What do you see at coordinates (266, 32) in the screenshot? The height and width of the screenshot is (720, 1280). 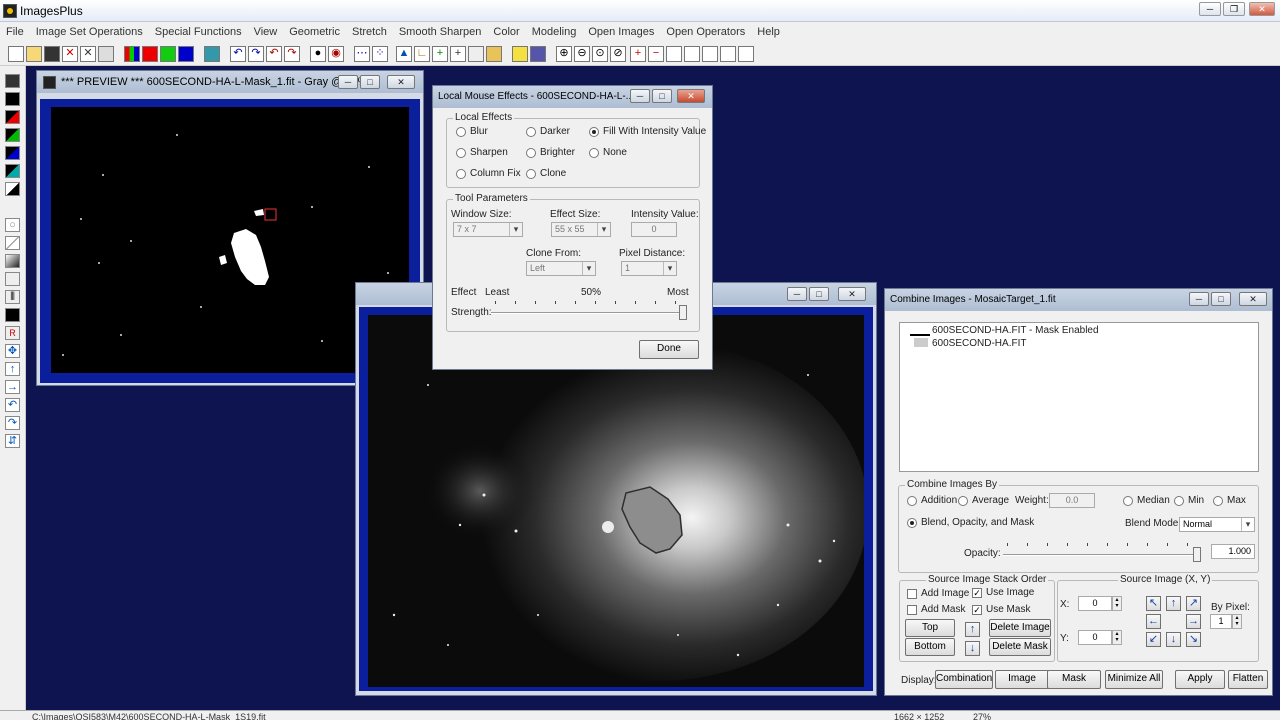 I see `menu-view: View` at bounding box center [266, 32].